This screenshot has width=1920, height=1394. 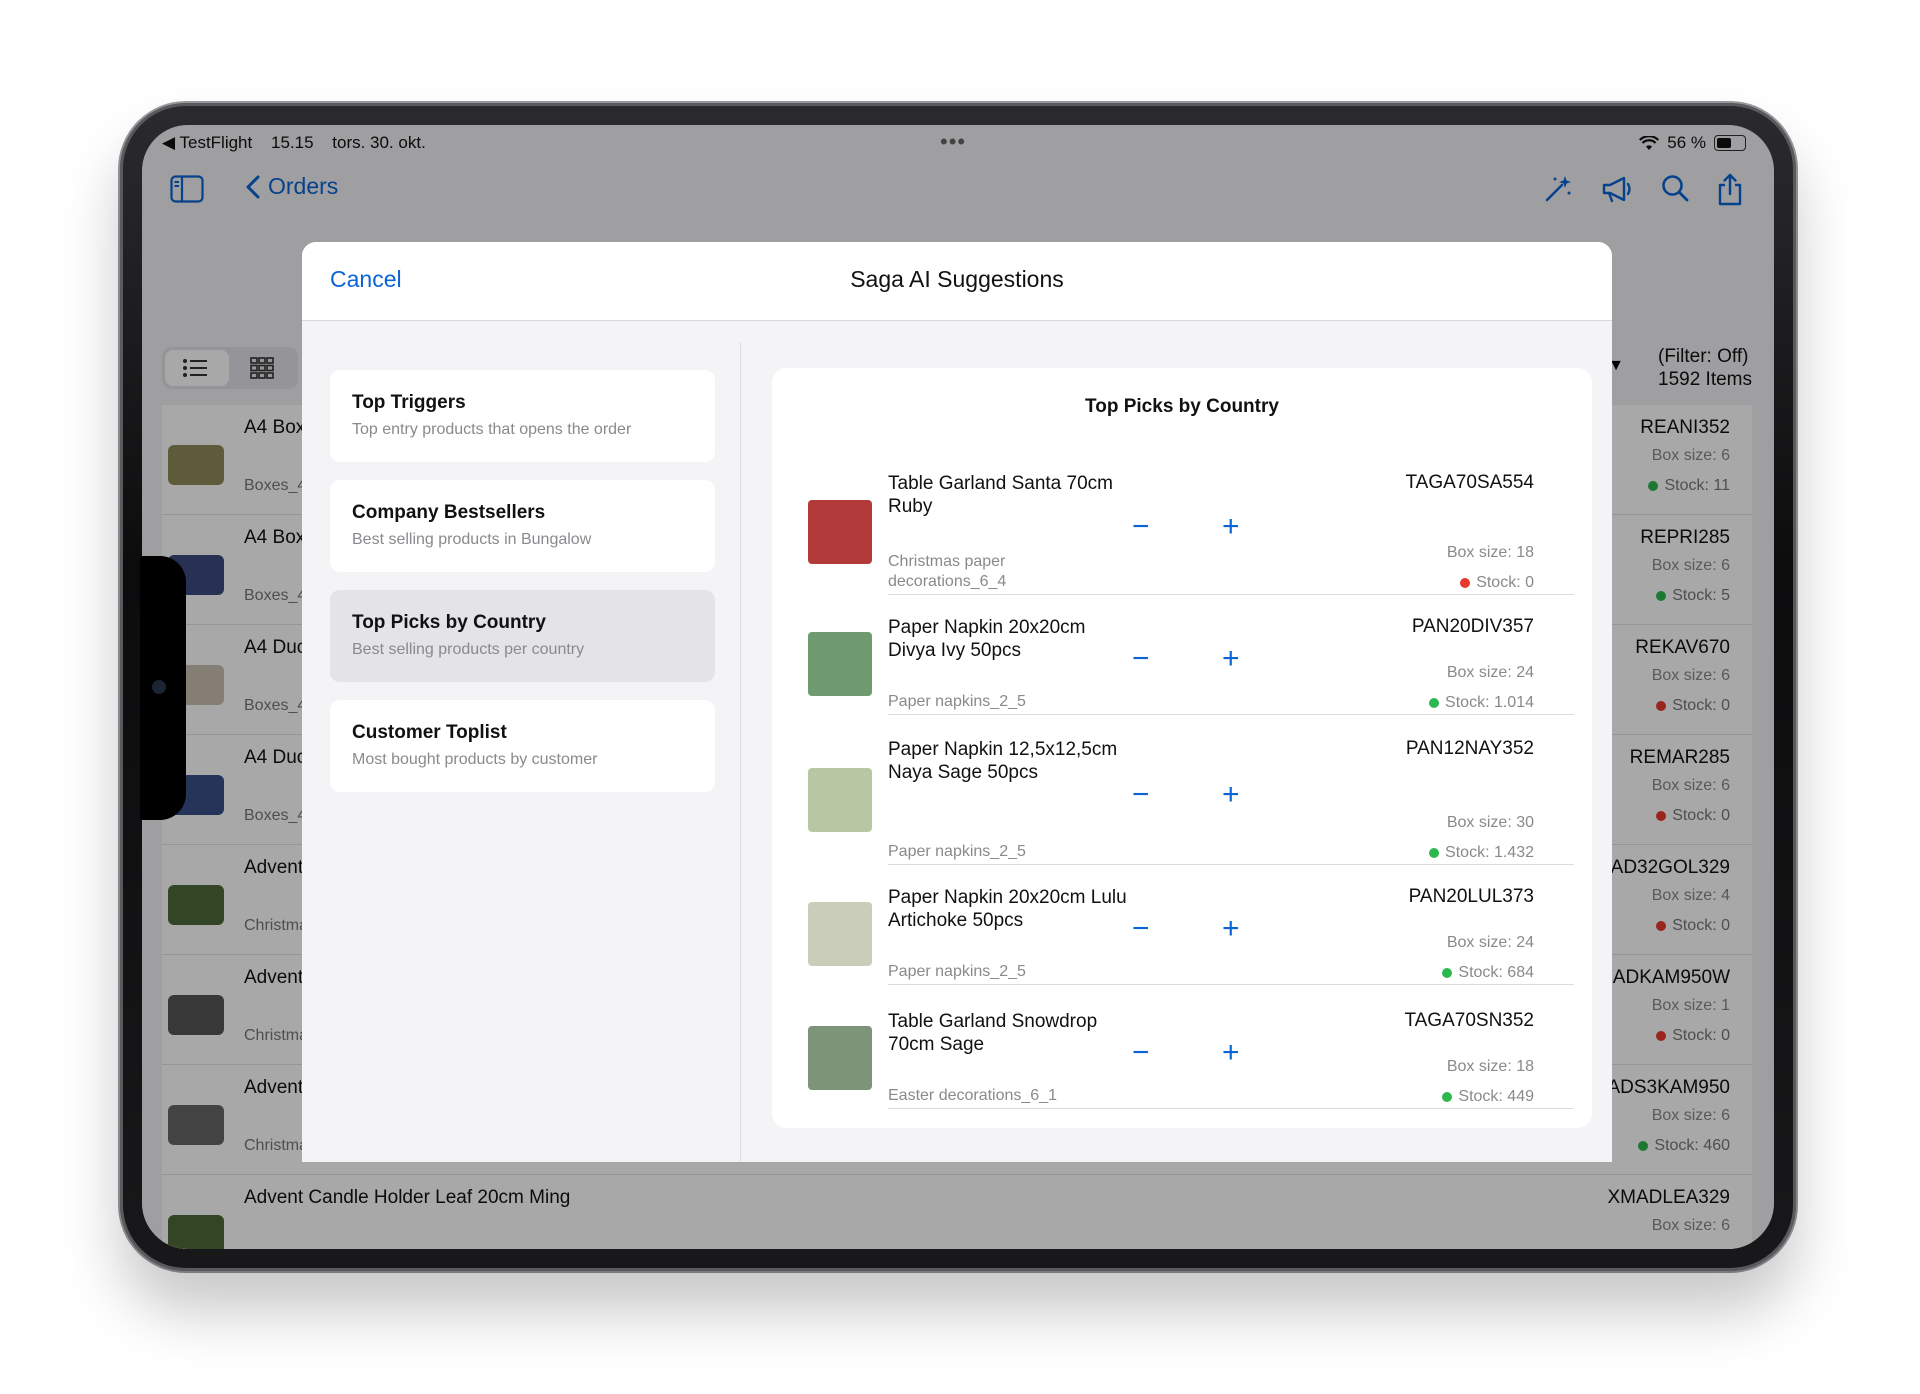 I want to click on product-sku: TAGA70SA554, so click(x=1469, y=482).